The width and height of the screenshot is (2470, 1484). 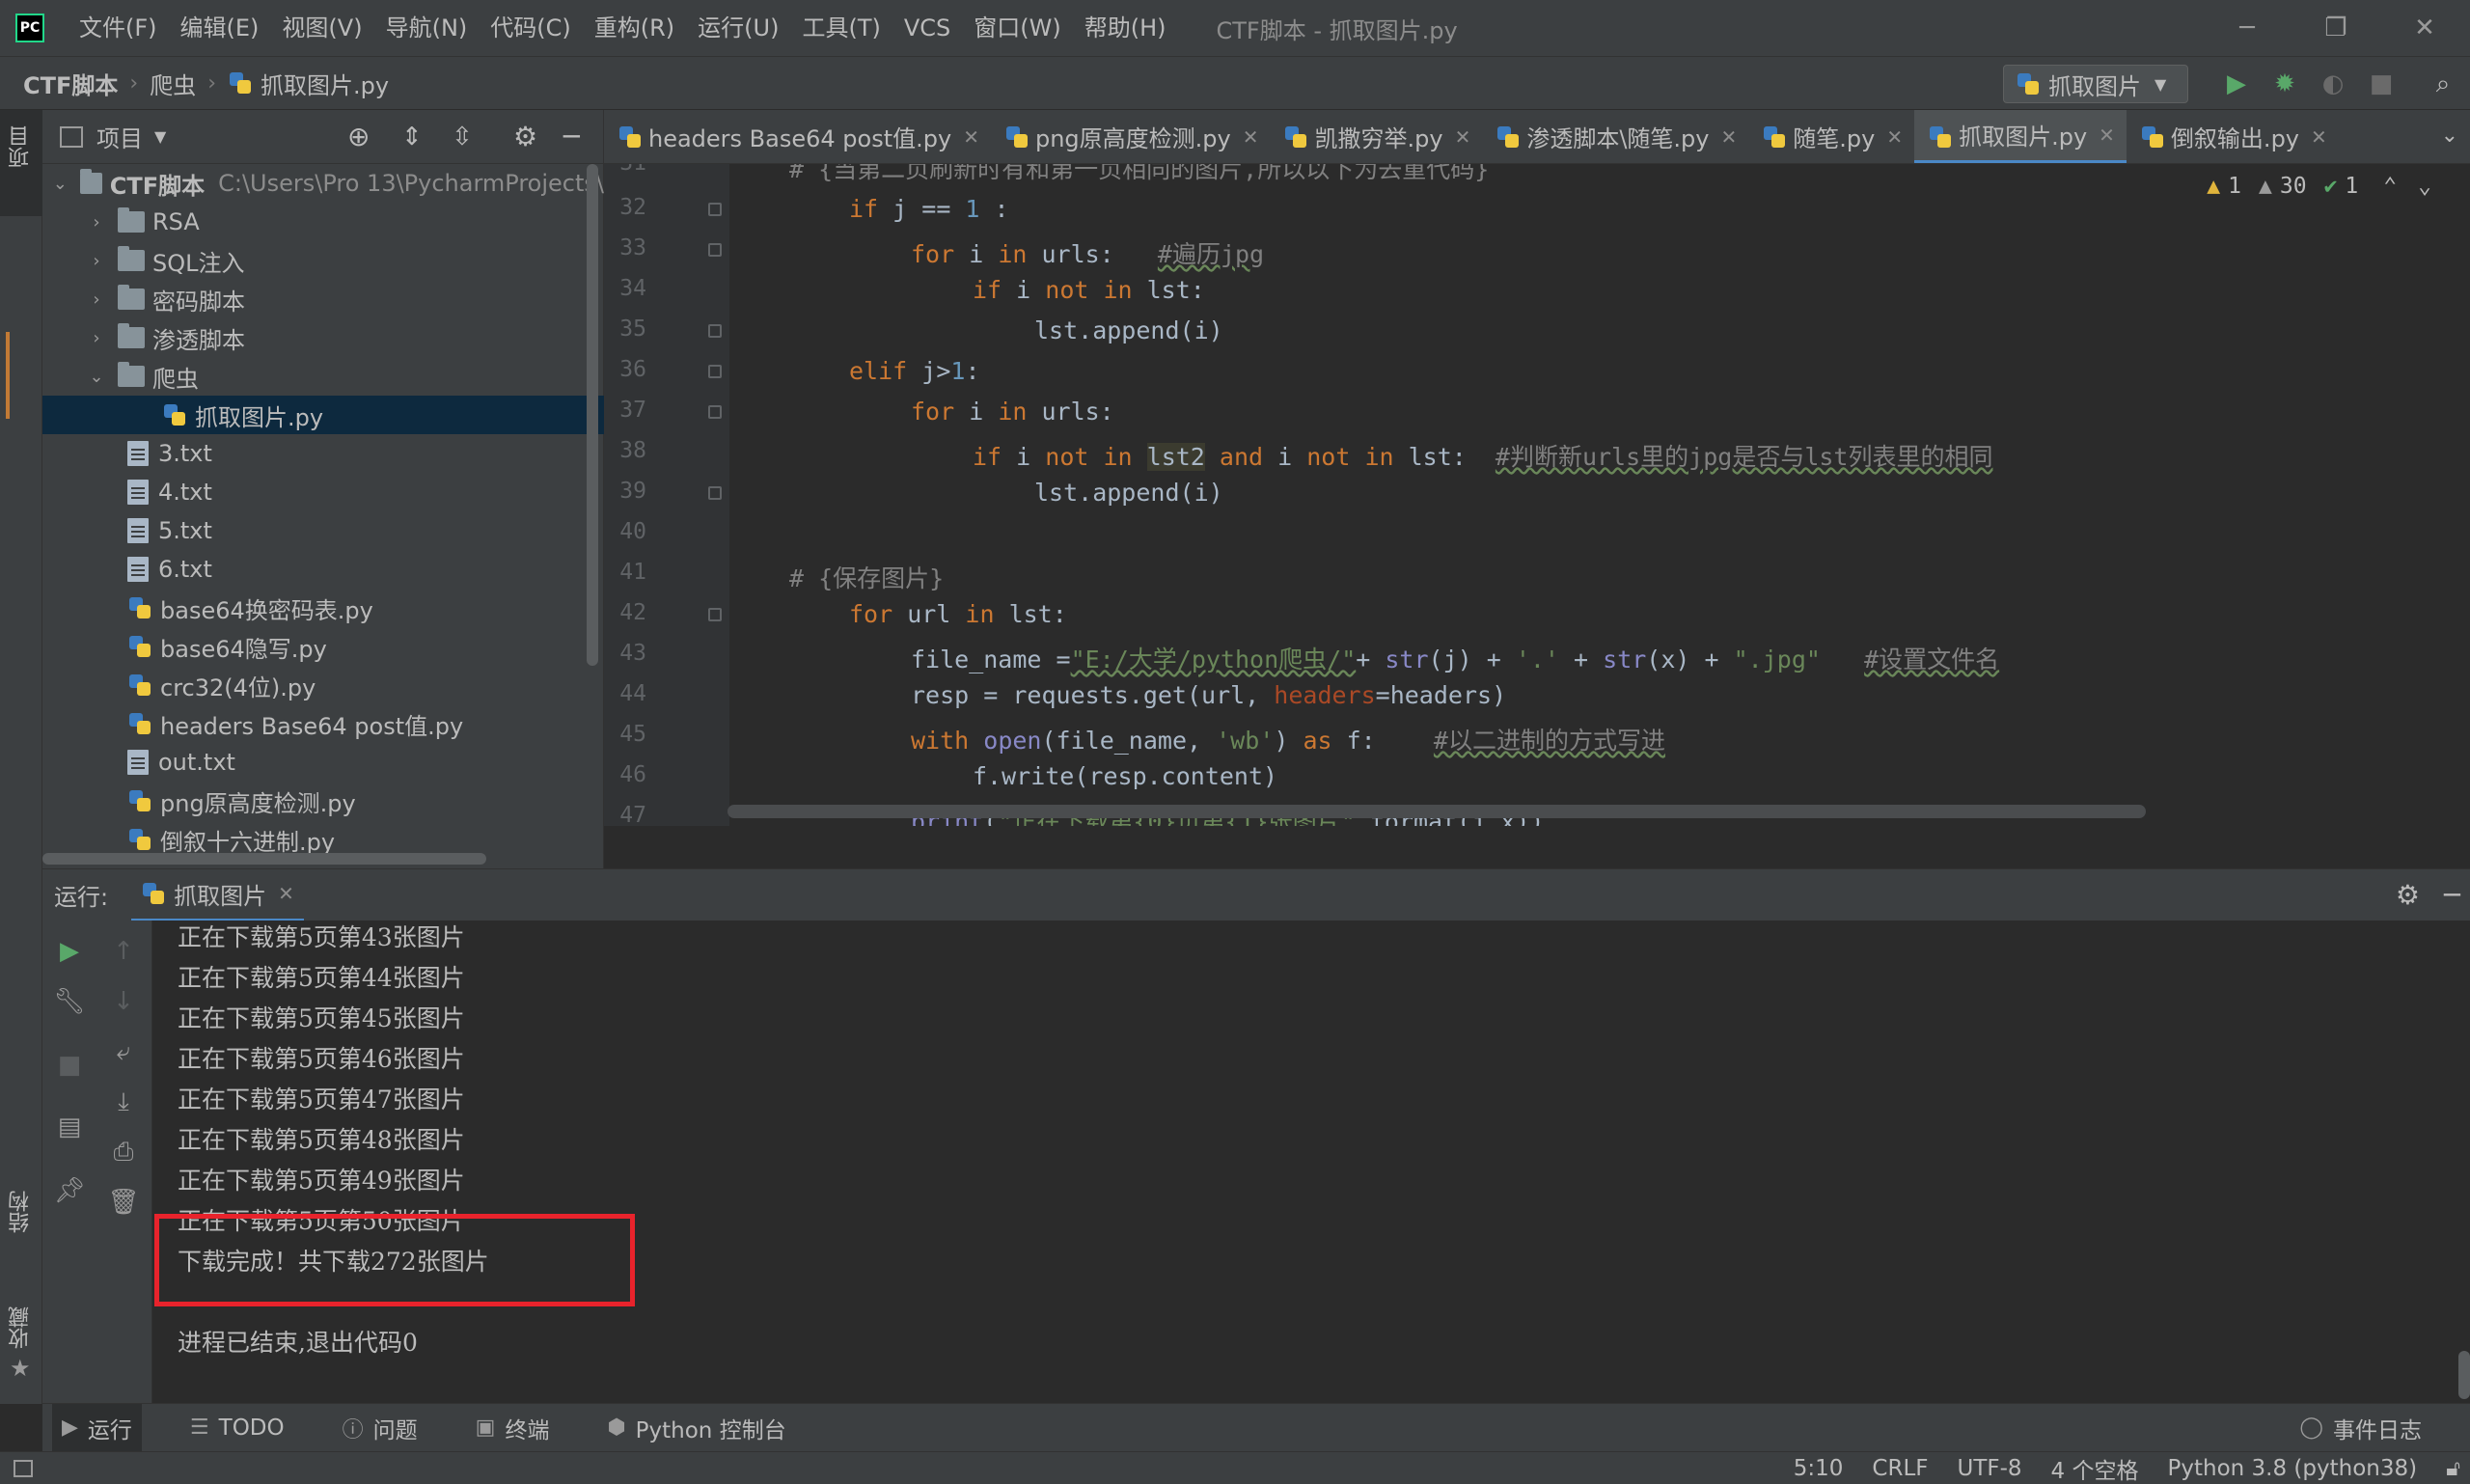 What do you see at coordinates (323, 762) in the screenshot?
I see `tree-file: out.txt` at bounding box center [323, 762].